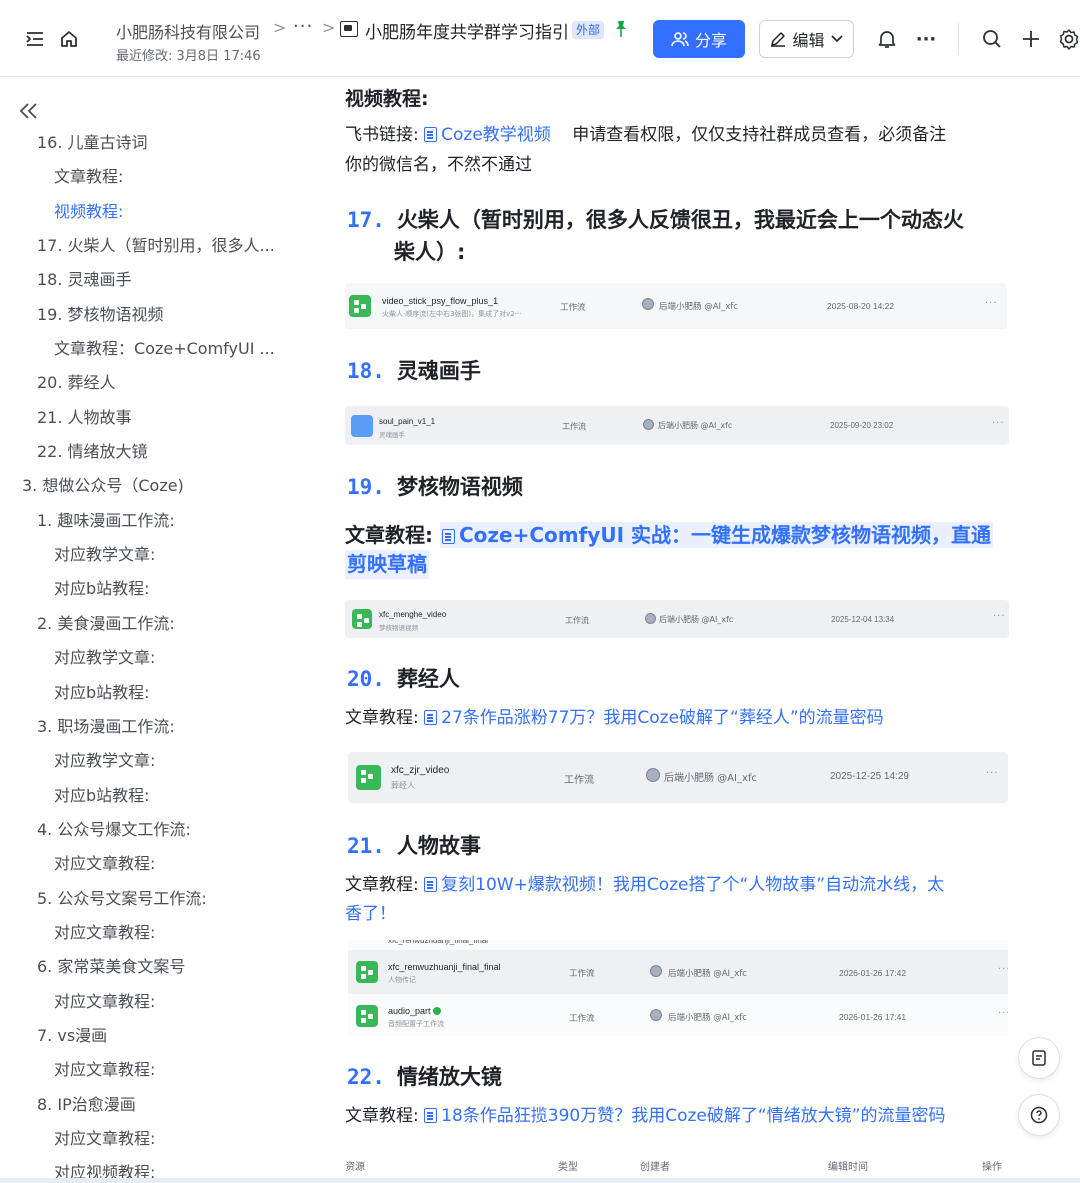  What do you see at coordinates (568, 1167) in the screenshot?
I see `col-type: 类型` at bounding box center [568, 1167].